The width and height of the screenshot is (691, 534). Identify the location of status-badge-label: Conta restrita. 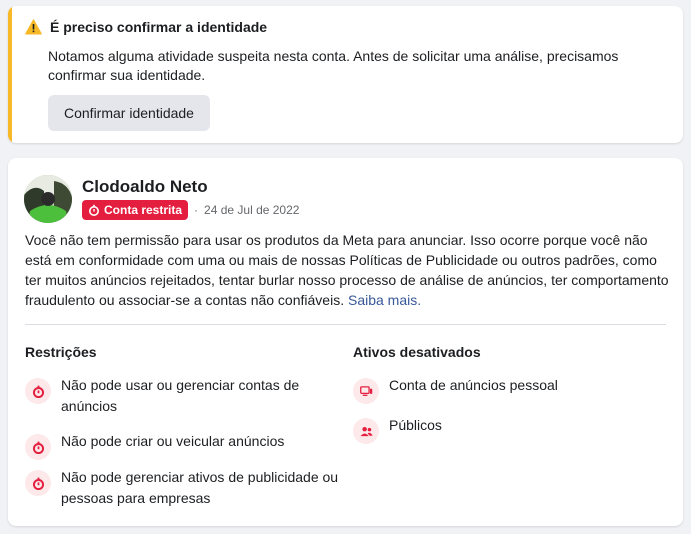
(143, 210).